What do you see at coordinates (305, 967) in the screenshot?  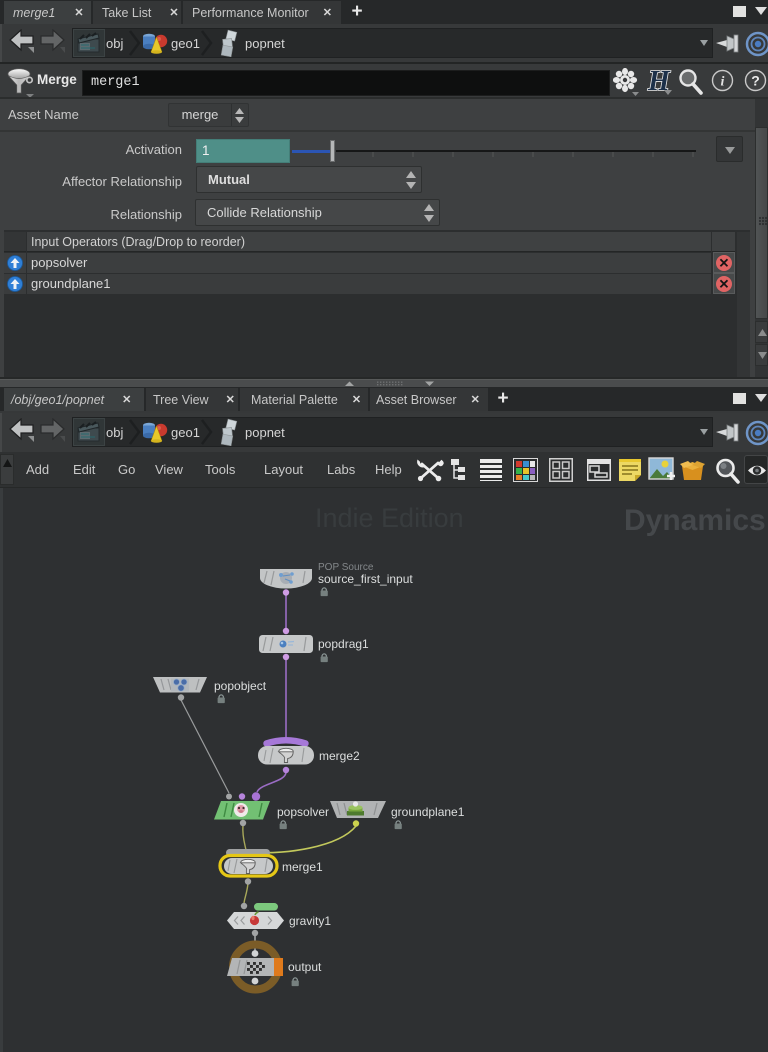 I see `svg-text: output` at bounding box center [305, 967].